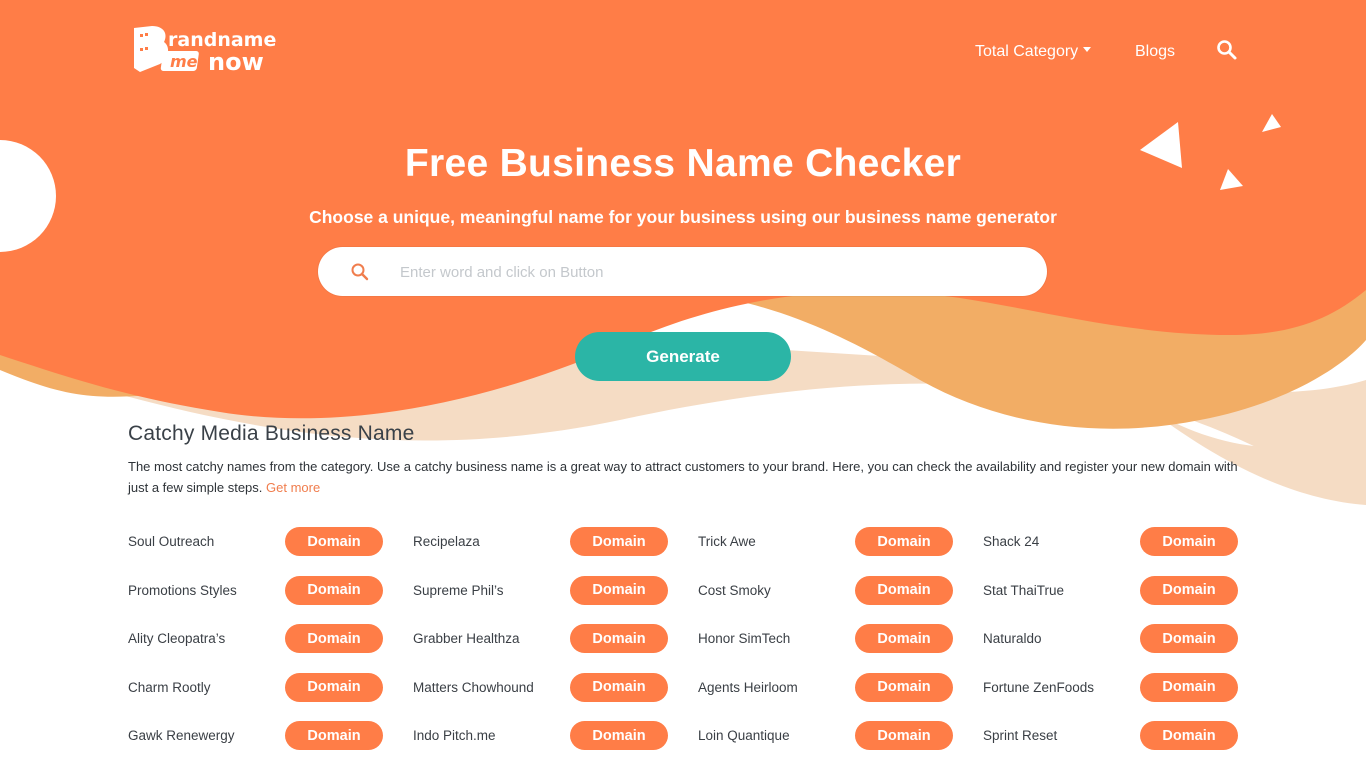  I want to click on nav-total-category: Total Category, so click(1033, 52).